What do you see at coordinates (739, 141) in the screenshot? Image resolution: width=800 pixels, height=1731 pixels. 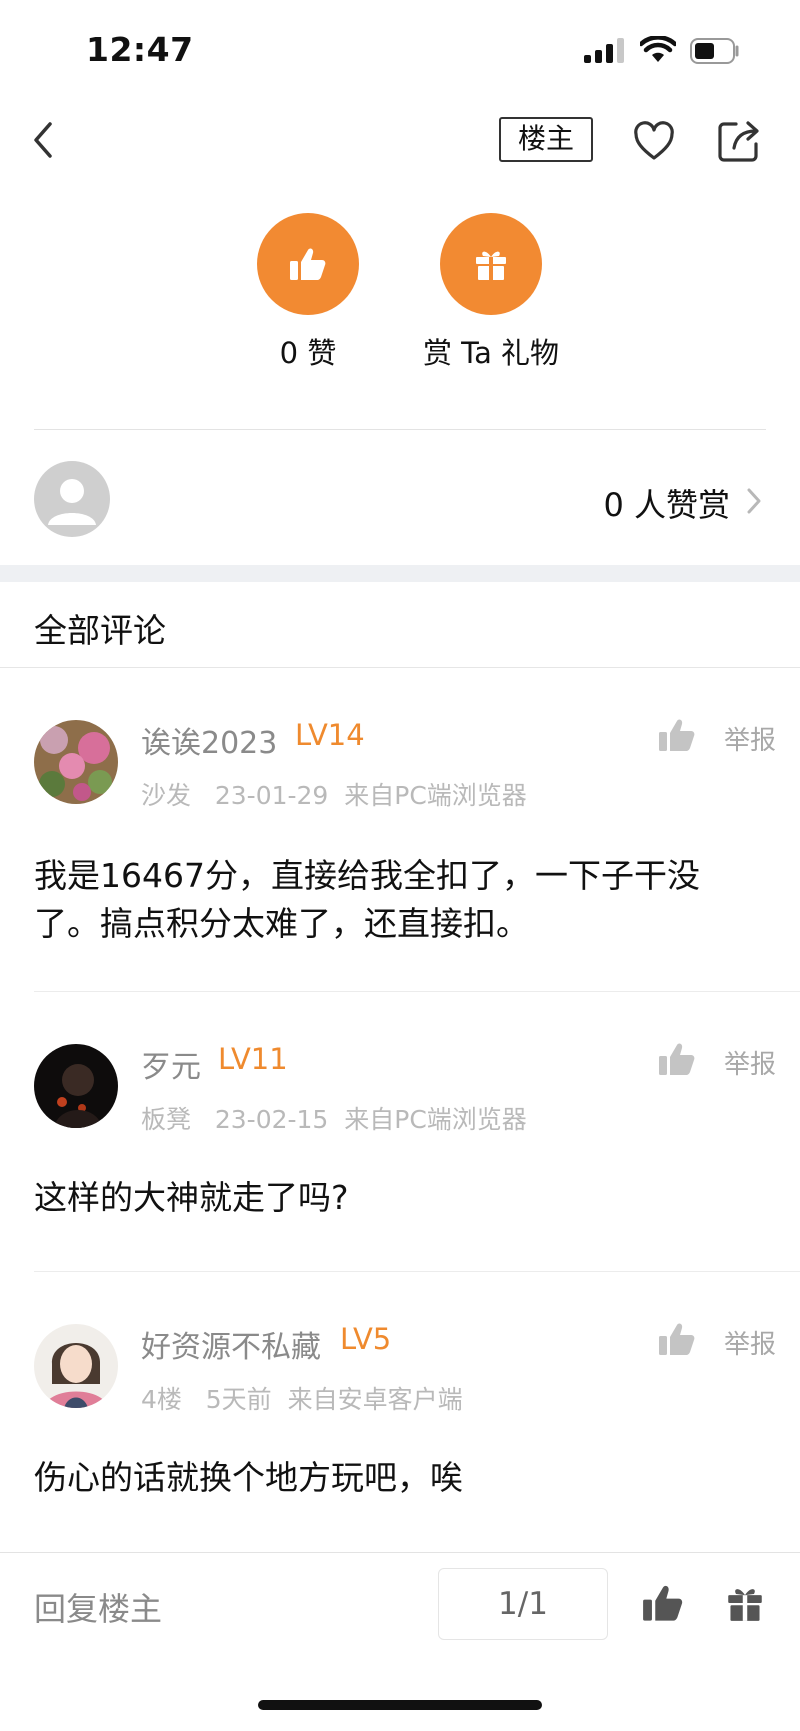 I see `share-icon` at bounding box center [739, 141].